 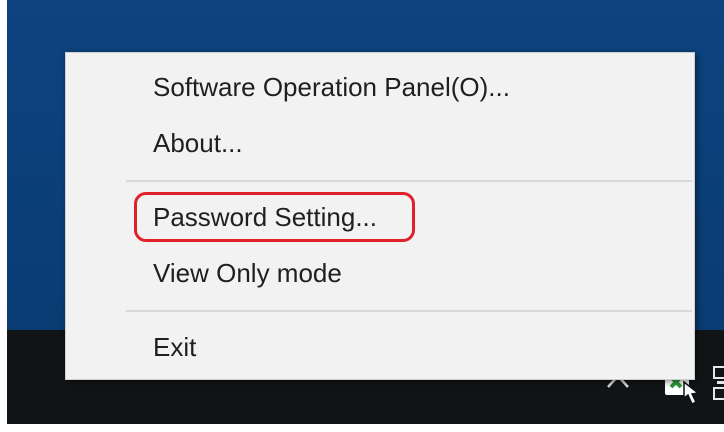 What do you see at coordinates (380, 273) in the screenshot?
I see `menu-item-view-only-mode: View Only mode` at bounding box center [380, 273].